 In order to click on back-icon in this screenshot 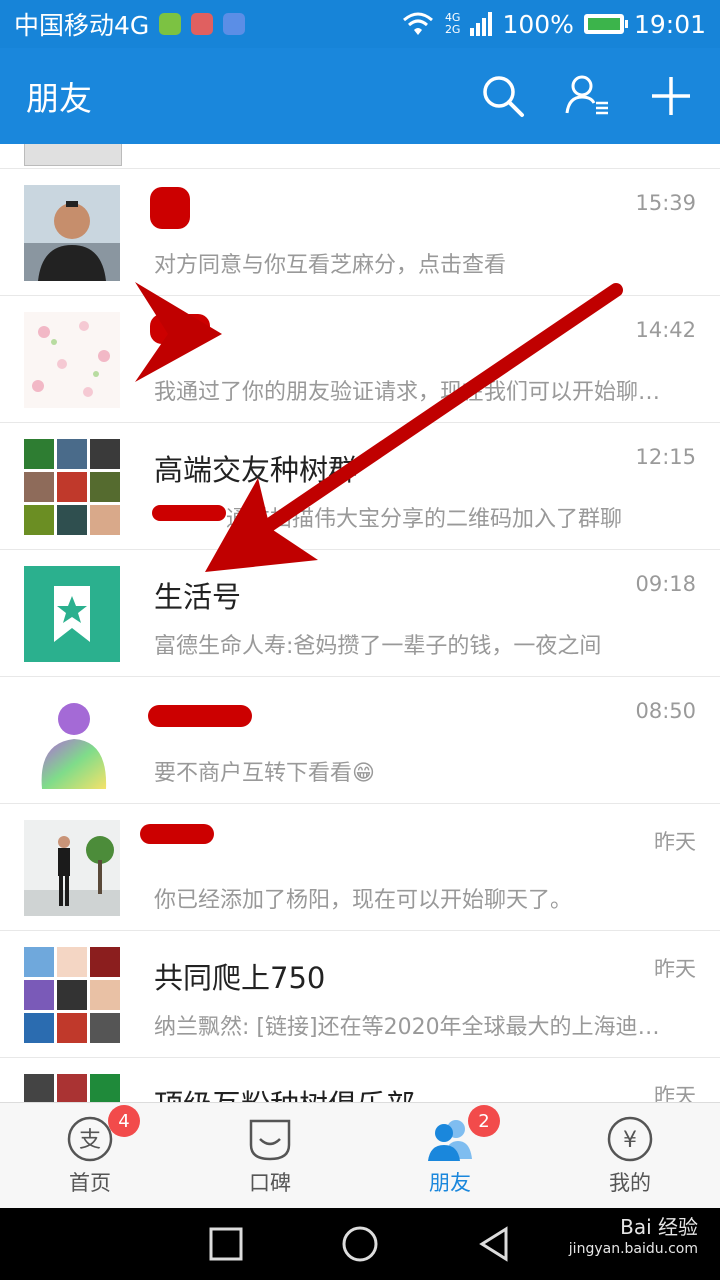, I will do `click(494, 1244)`.